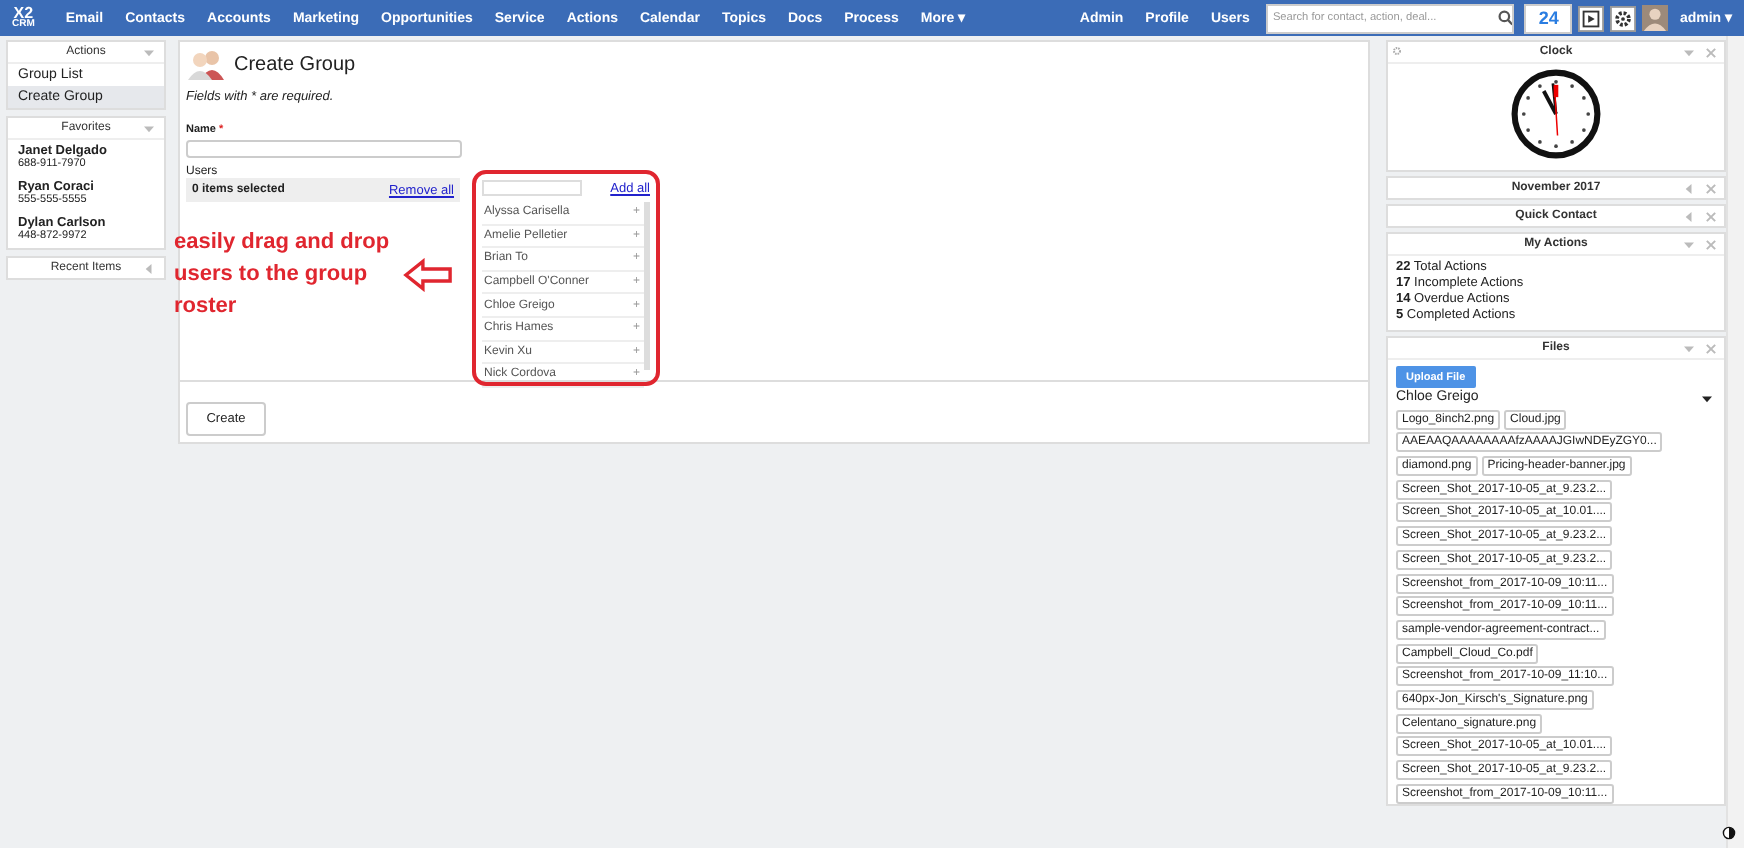  What do you see at coordinates (532, 188) in the screenshot?
I see `filter-field` at bounding box center [532, 188].